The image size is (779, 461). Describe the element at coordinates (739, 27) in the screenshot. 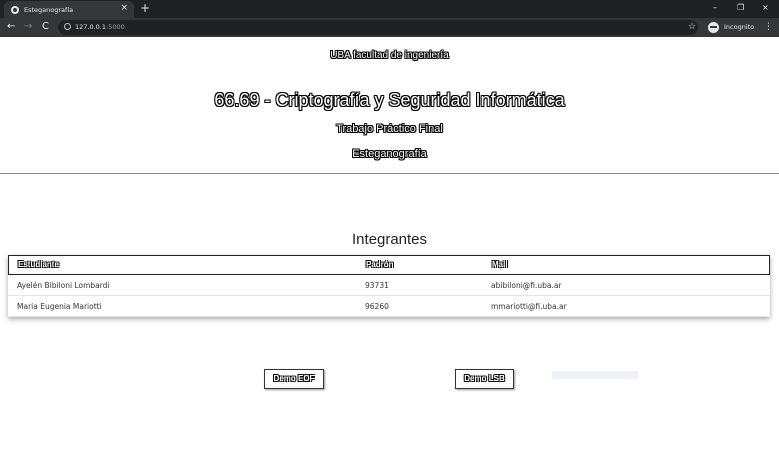

I see `incognito-label: Incognito` at that location.